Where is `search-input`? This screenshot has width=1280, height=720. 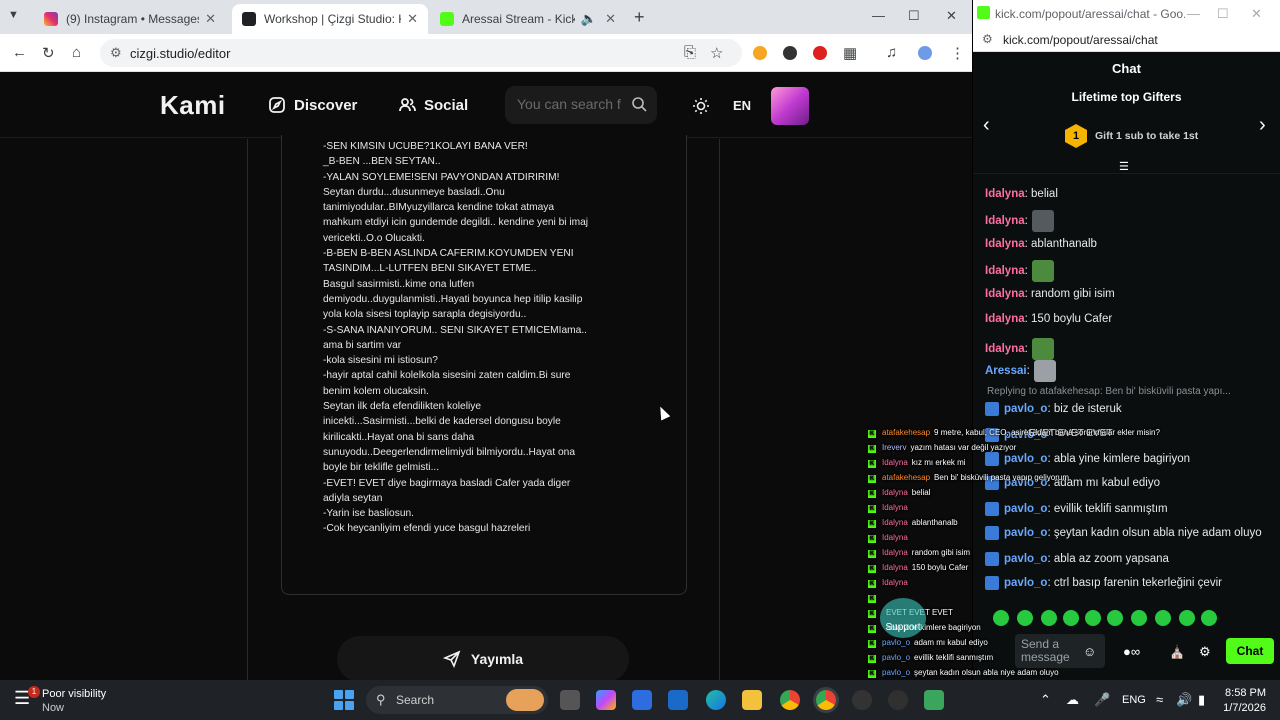 search-input is located at coordinates (571, 104).